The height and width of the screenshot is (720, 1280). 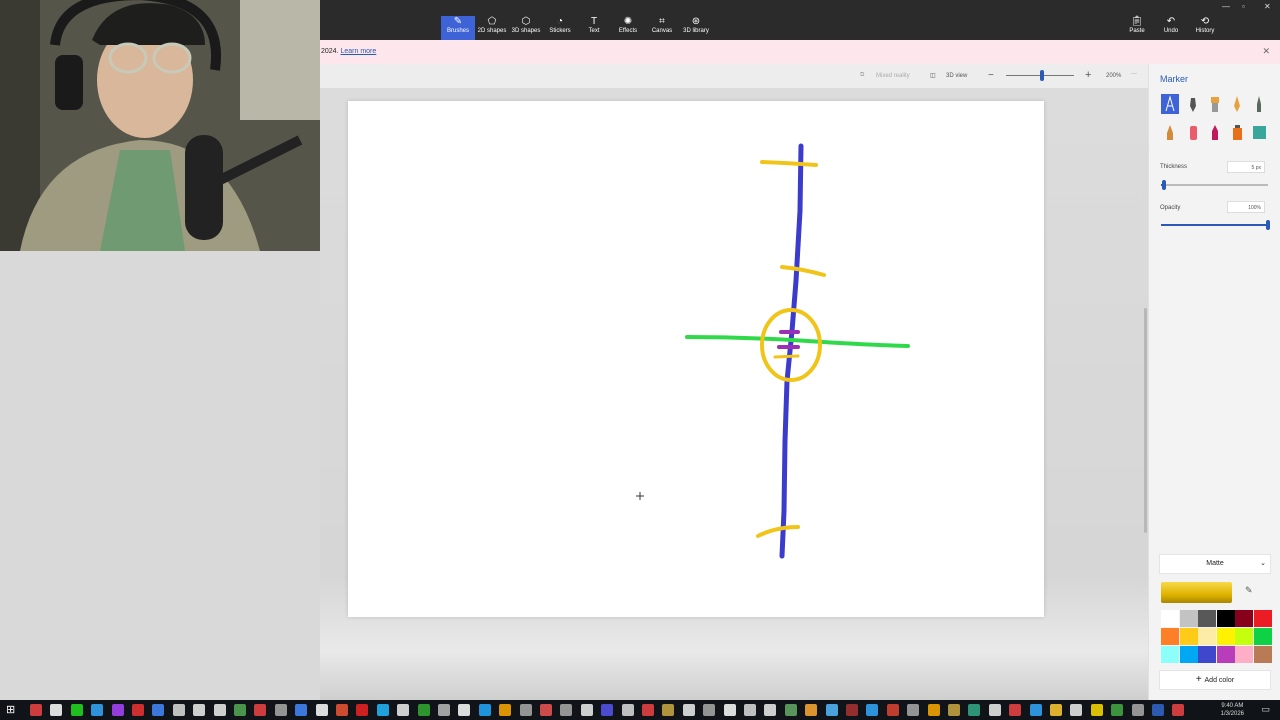 I want to click on system-clock: 9:40 AM 1/3/2026, so click(x=1232, y=710).